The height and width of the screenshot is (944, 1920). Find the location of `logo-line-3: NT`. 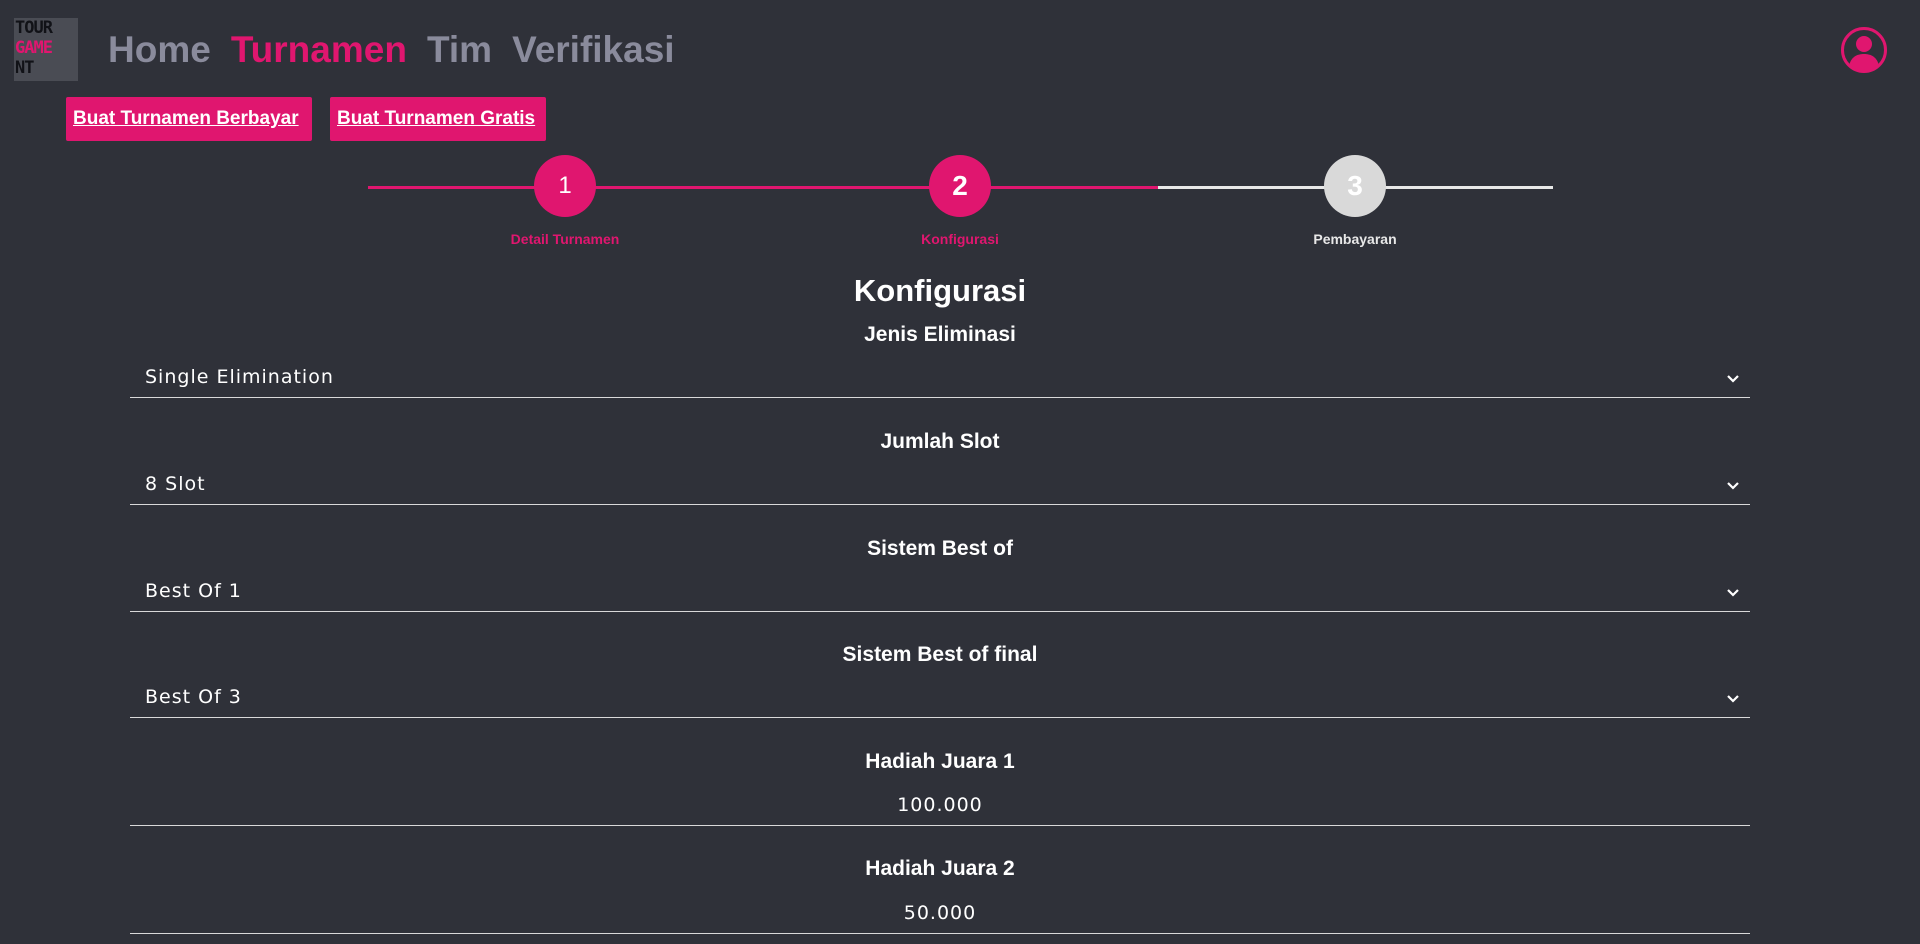

logo-line-3: NT is located at coordinates (24, 68).